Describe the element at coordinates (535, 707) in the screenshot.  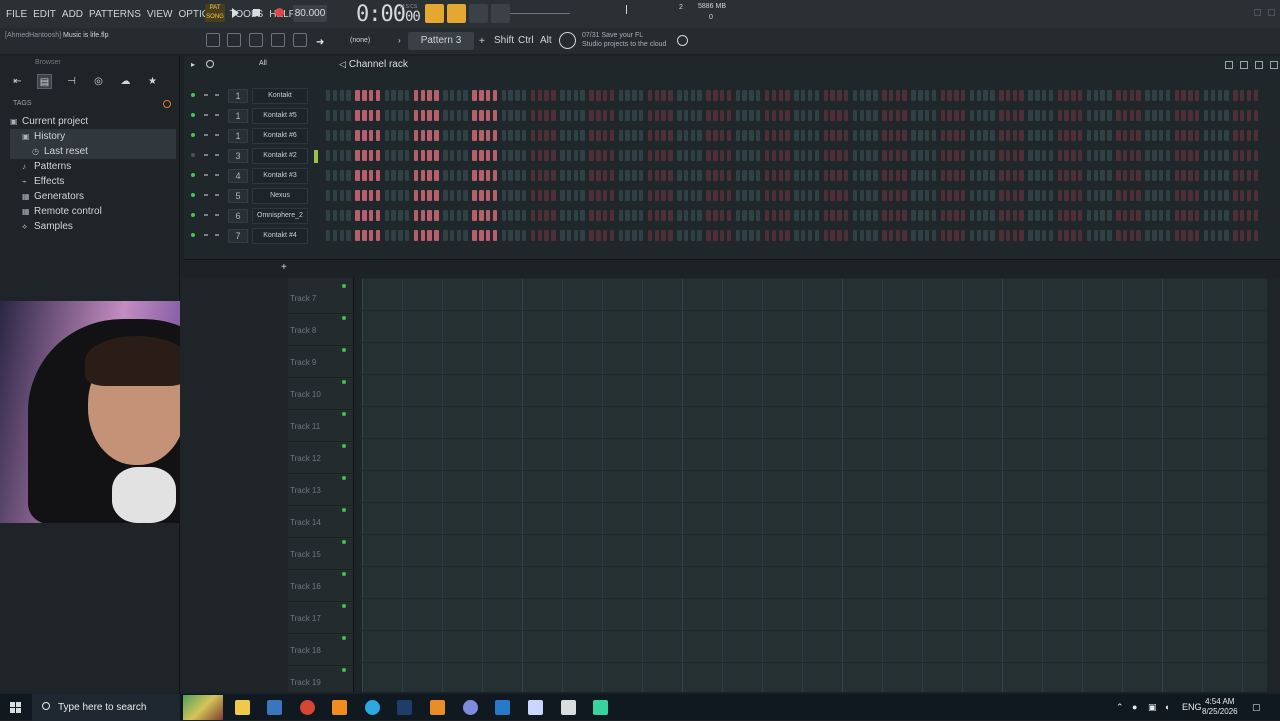
I see `app-icon` at that location.